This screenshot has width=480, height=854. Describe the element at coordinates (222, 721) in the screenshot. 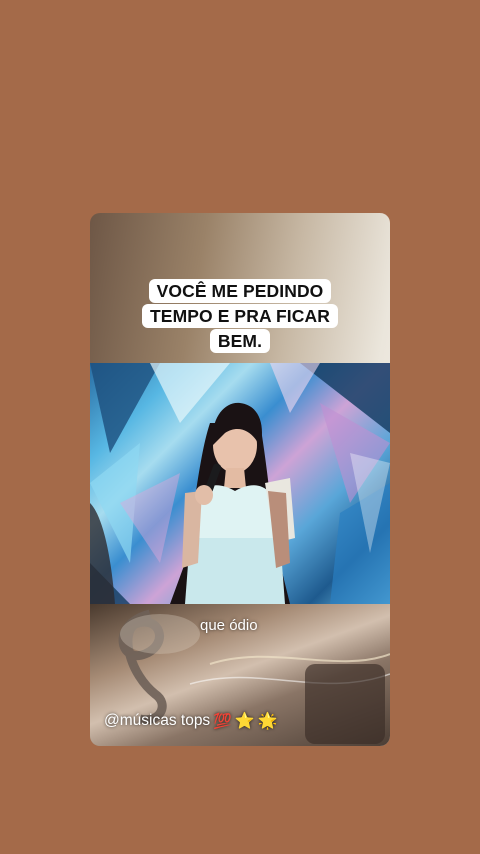

I see `hundred-icon: 💯` at that location.